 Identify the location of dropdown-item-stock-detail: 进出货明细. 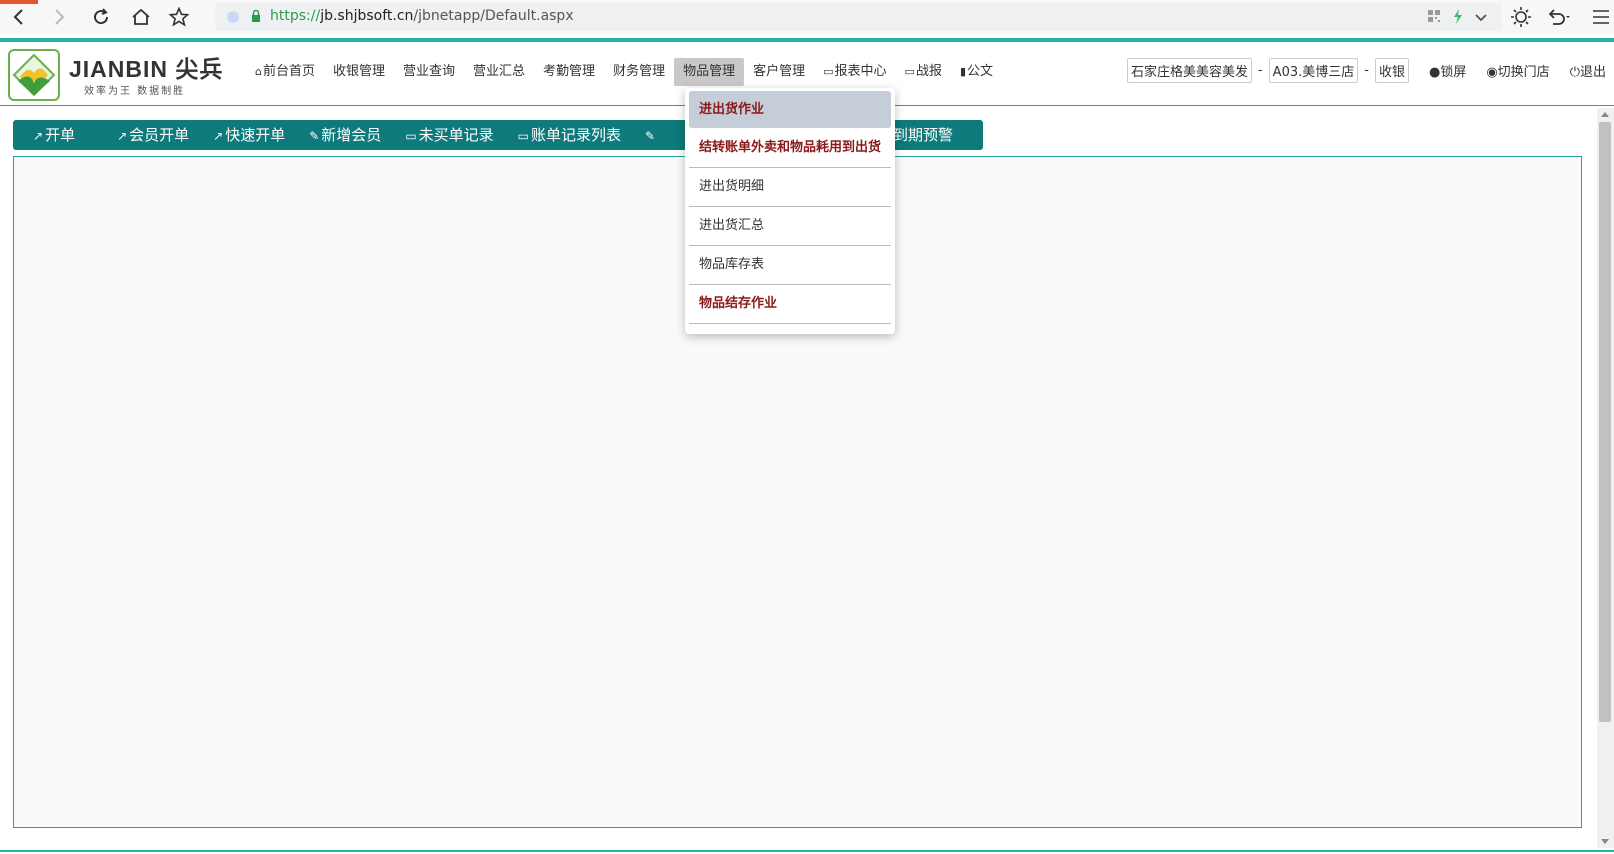
(790, 187).